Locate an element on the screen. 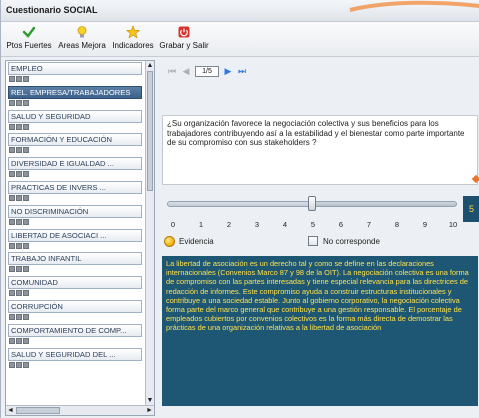 The width and height of the screenshot is (479, 418). slider-tick-label: 8 is located at coordinates (397, 224).